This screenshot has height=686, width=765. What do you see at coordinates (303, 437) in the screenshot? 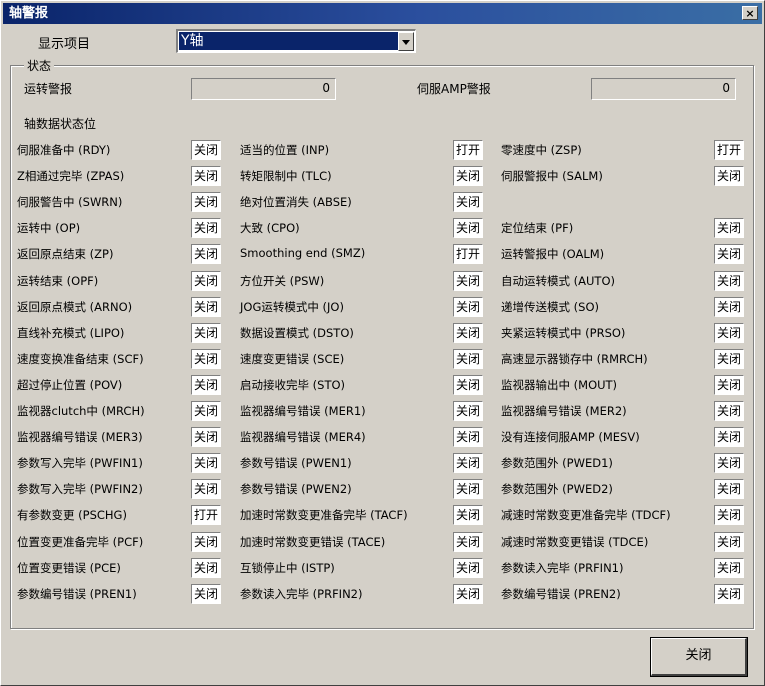
I see `status-bit-label: 监视器编号错误 (MER4)` at bounding box center [303, 437].